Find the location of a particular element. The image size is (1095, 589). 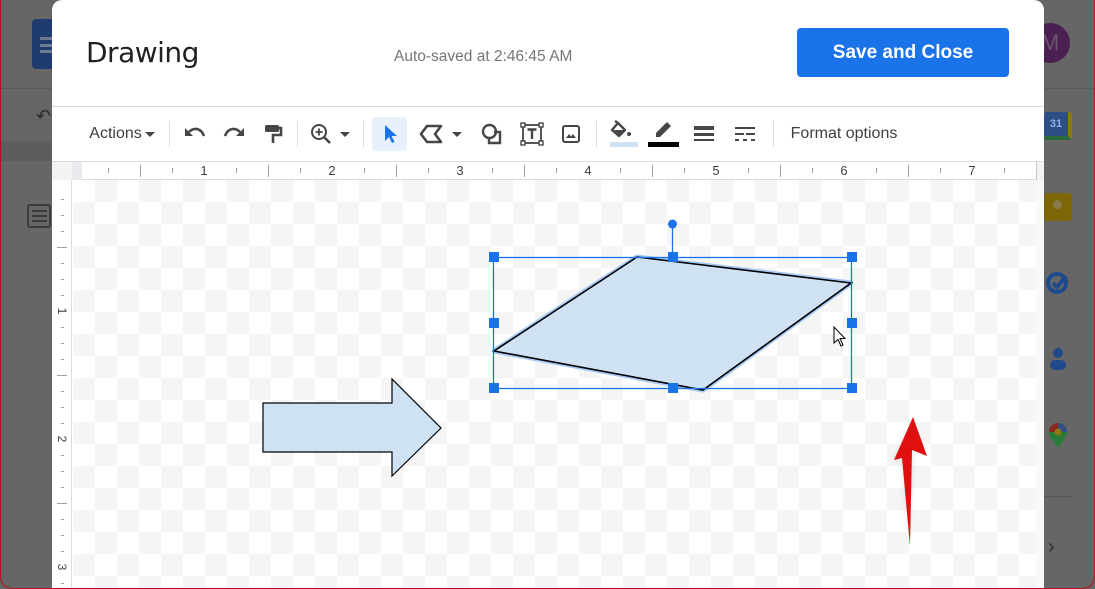

ruler-label: 5 is located at coordinates (716, 170).